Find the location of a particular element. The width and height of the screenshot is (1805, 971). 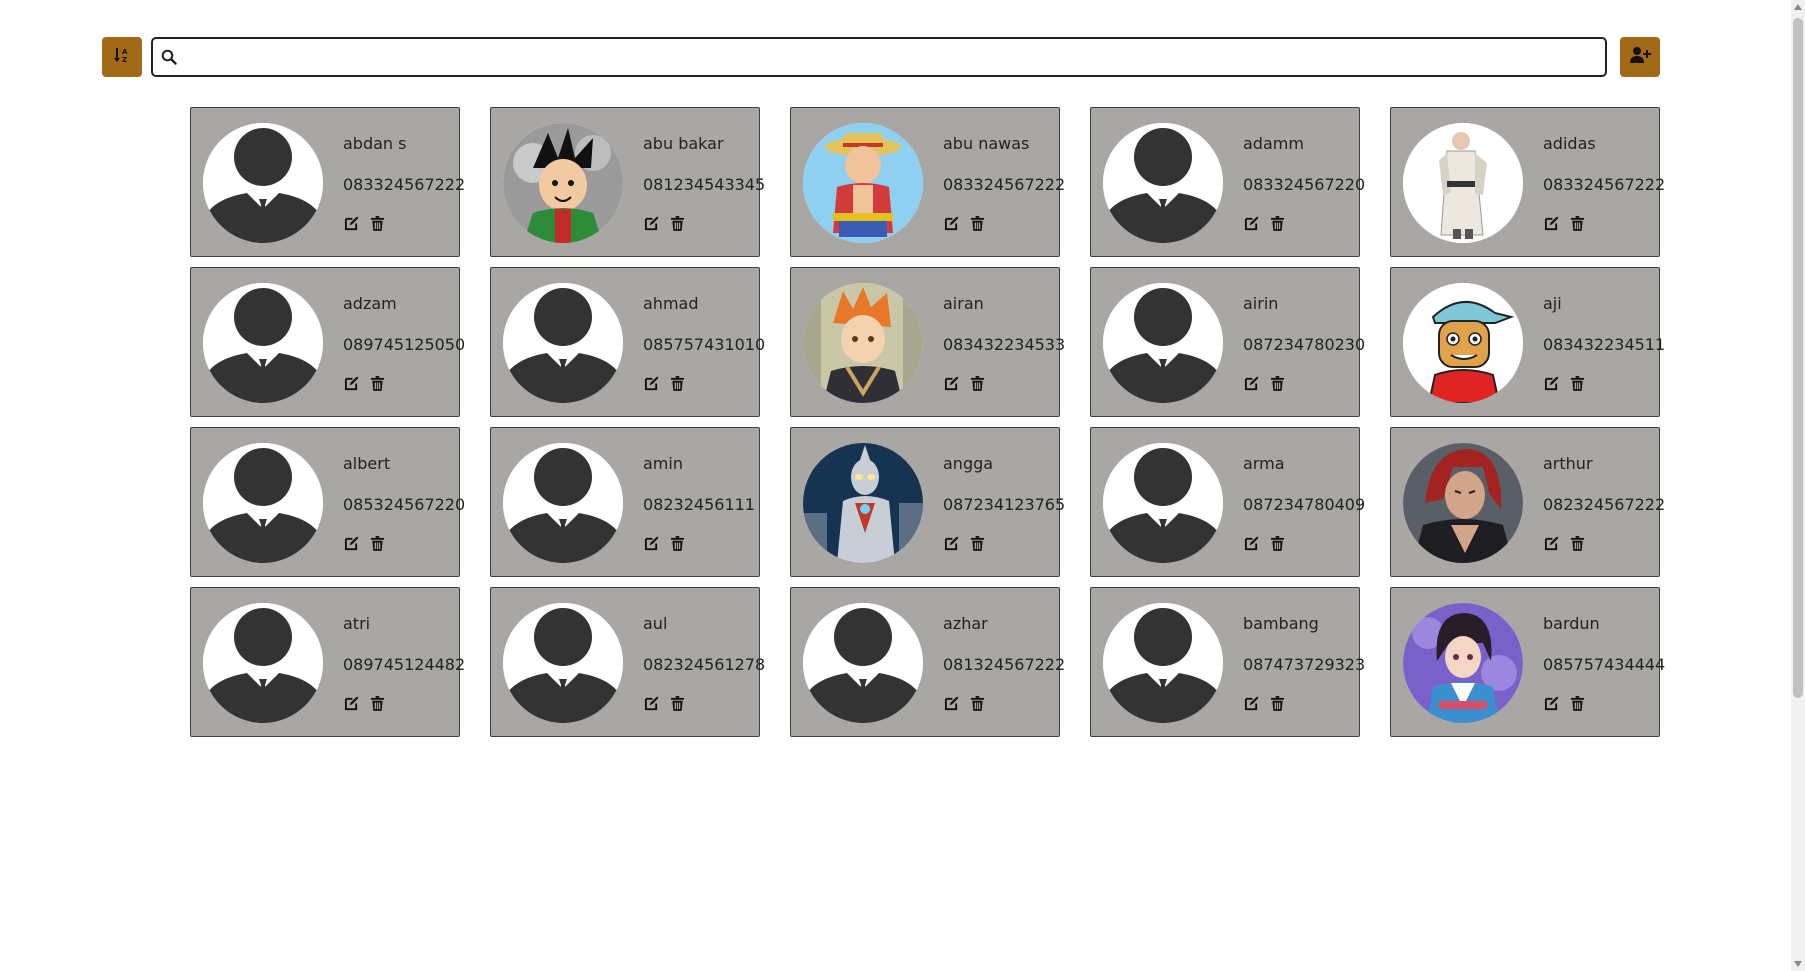

contact-name: aul is located at coordinates (655, 623).